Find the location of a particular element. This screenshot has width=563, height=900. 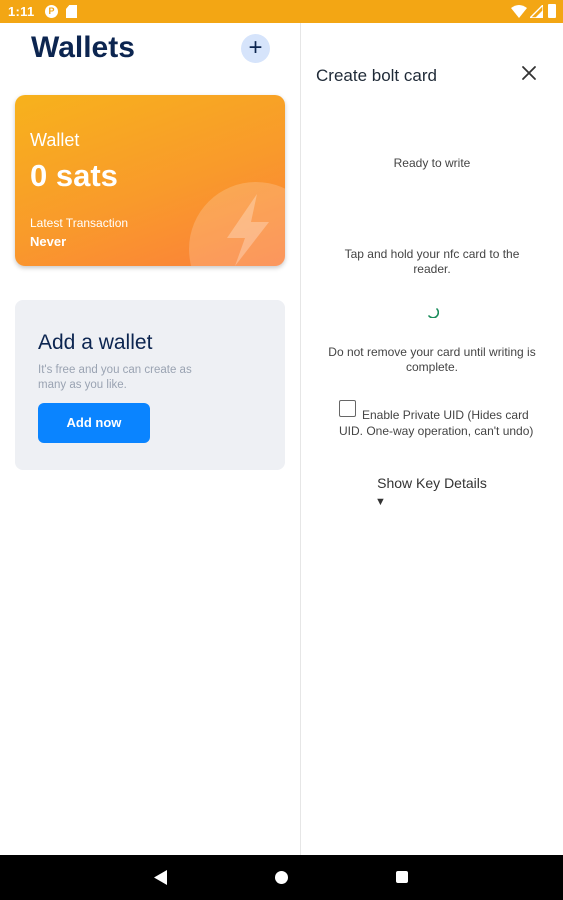

close-button is located at coordinates (529, 73).